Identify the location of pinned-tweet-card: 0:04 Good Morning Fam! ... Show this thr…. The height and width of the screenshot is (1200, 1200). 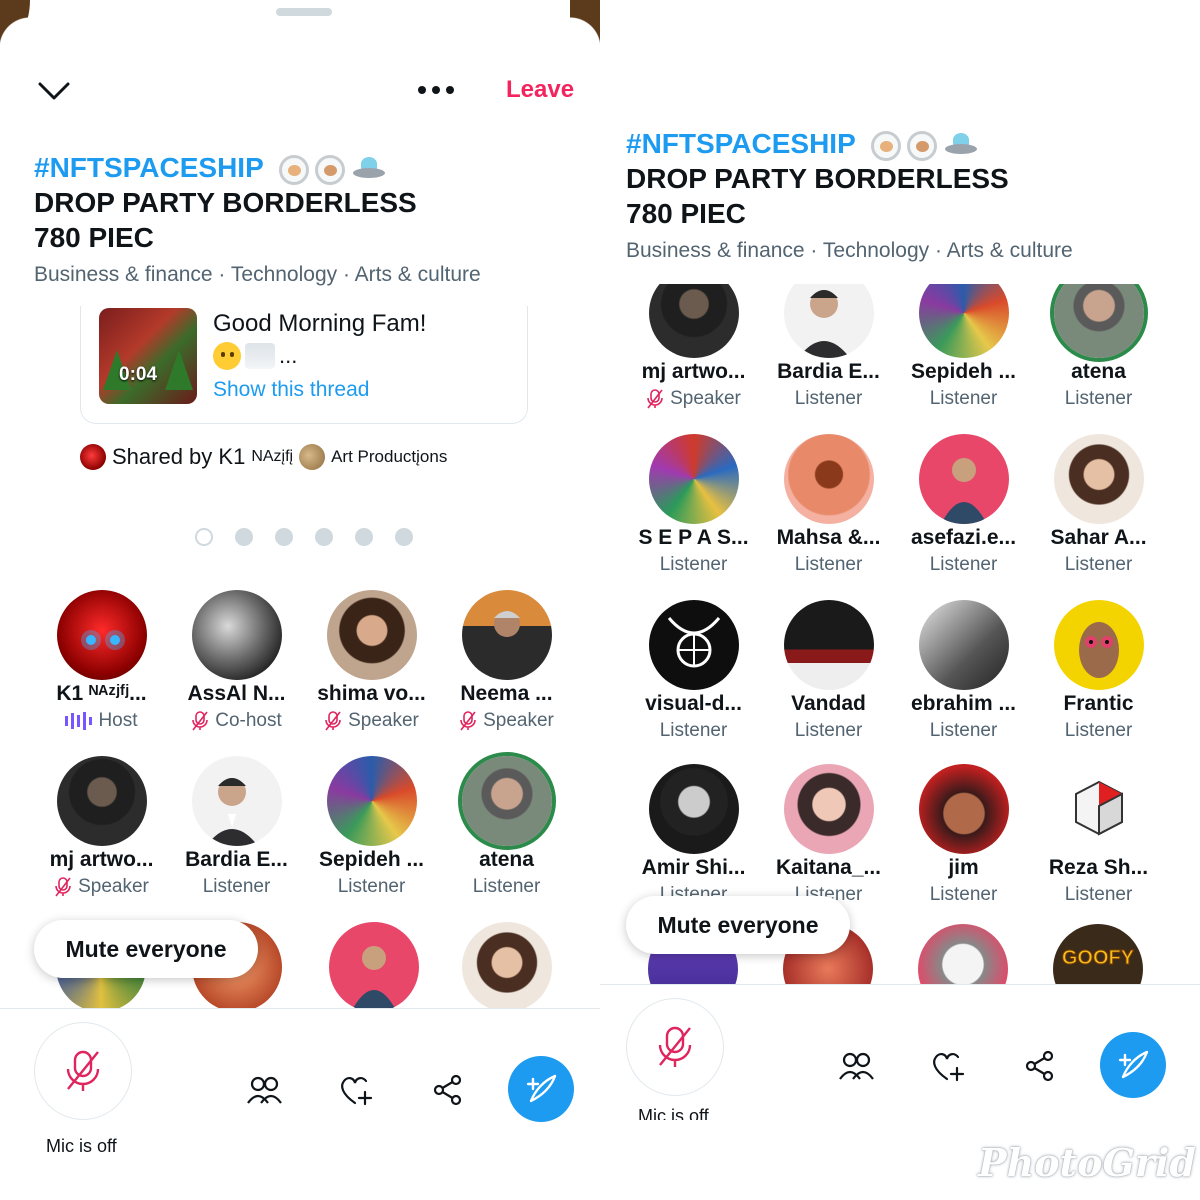
(304, 365).